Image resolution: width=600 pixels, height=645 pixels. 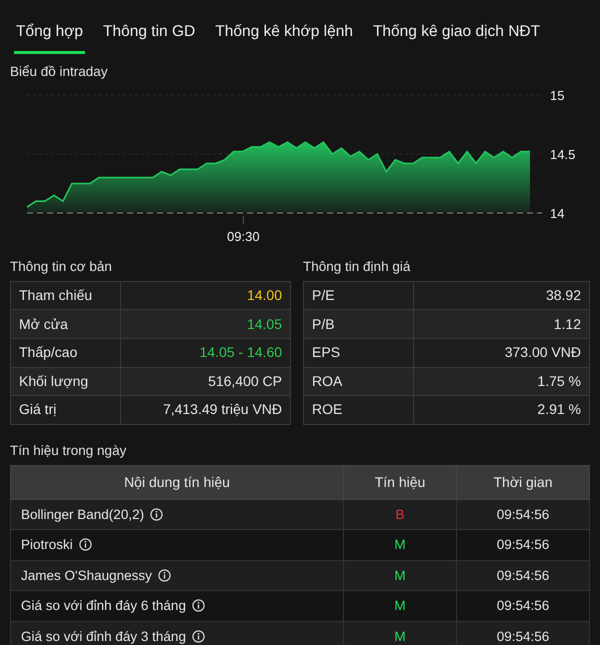 I want to click on table-cell: Tham chiếu, so click(x=65, y=295).